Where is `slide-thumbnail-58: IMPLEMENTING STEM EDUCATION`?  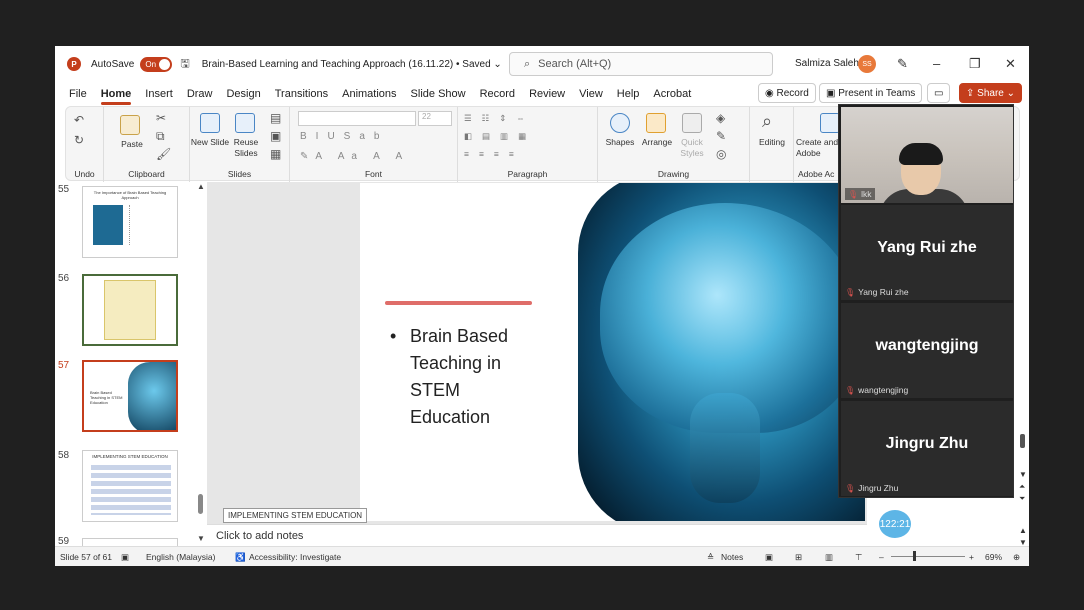 slide-thumbnail-58: IMPLEMENTING STEM EDUCATION is located at coordinates (130, 486).